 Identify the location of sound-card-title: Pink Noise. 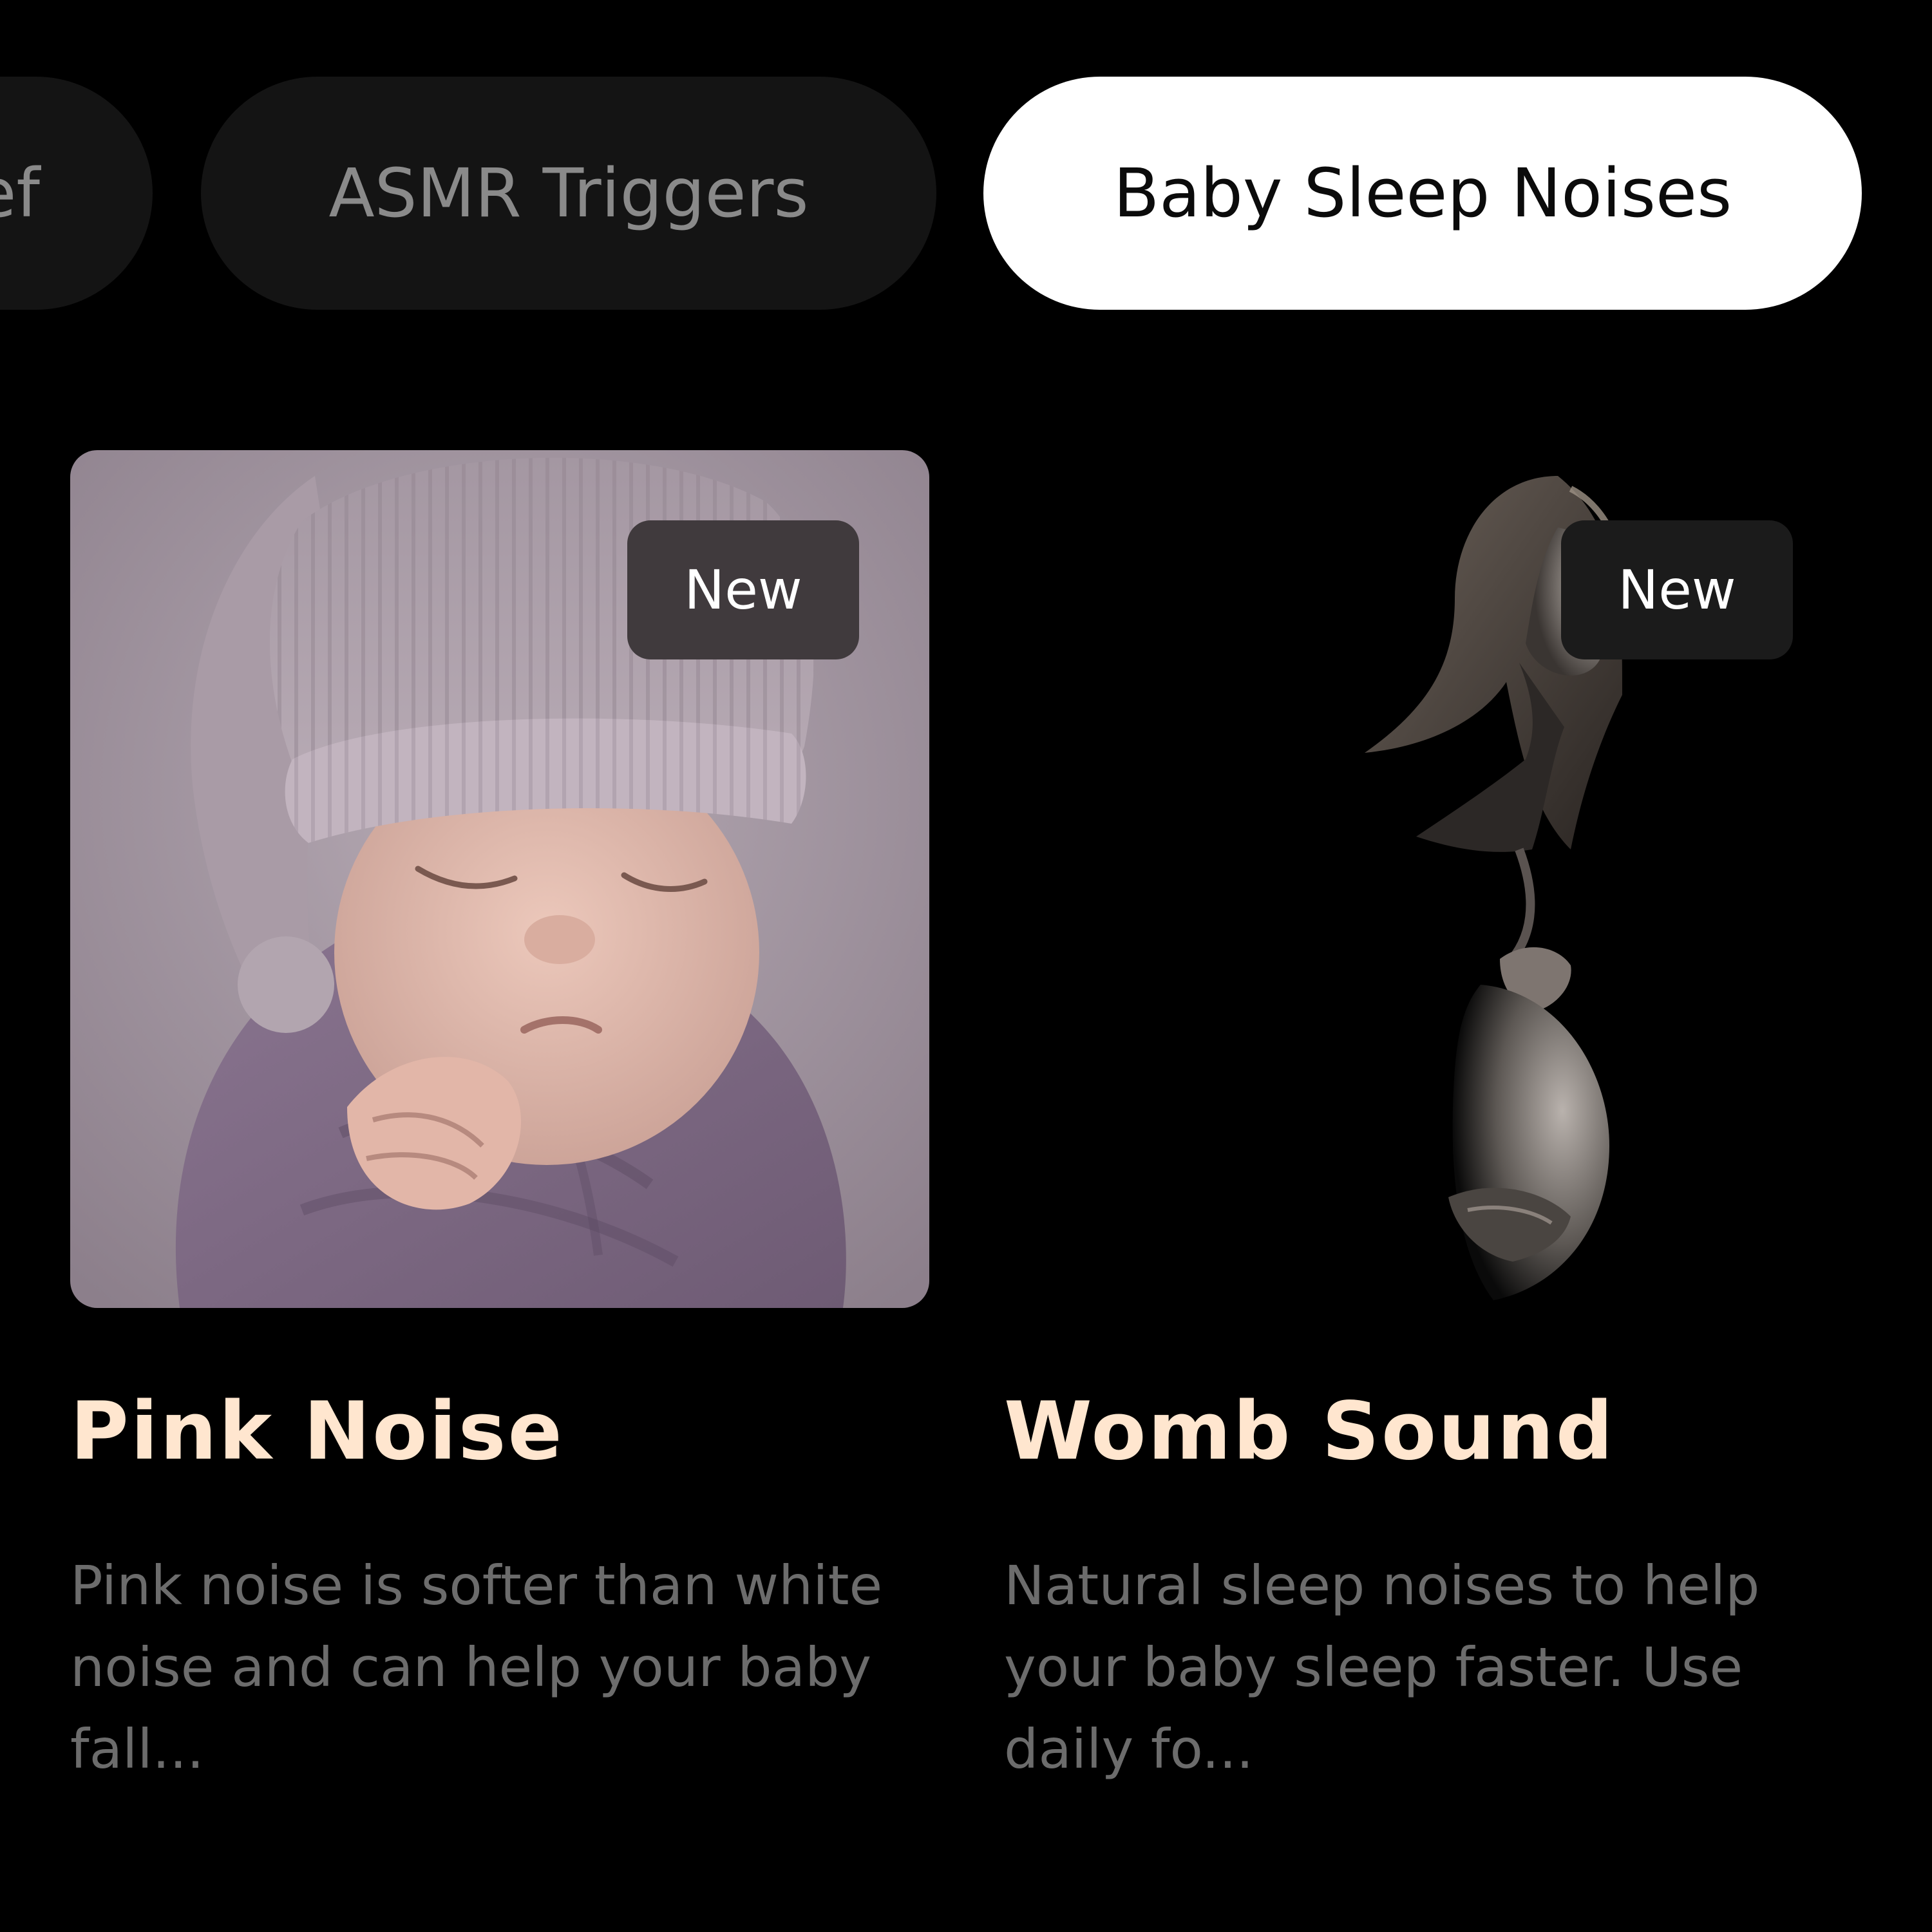
(317, 1432).